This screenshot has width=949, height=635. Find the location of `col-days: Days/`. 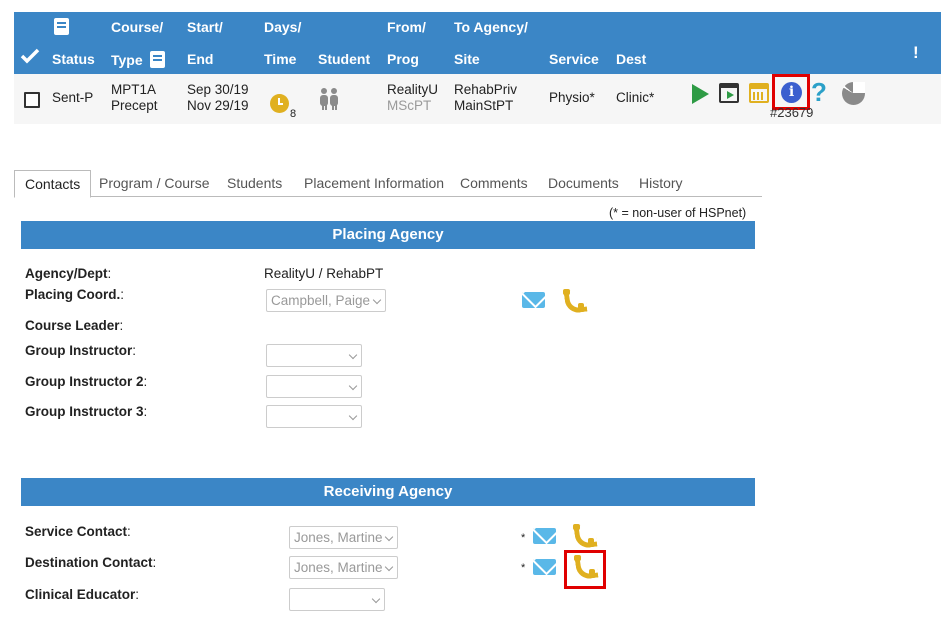

col-days: Days/ is located at coordinates (282, 27).